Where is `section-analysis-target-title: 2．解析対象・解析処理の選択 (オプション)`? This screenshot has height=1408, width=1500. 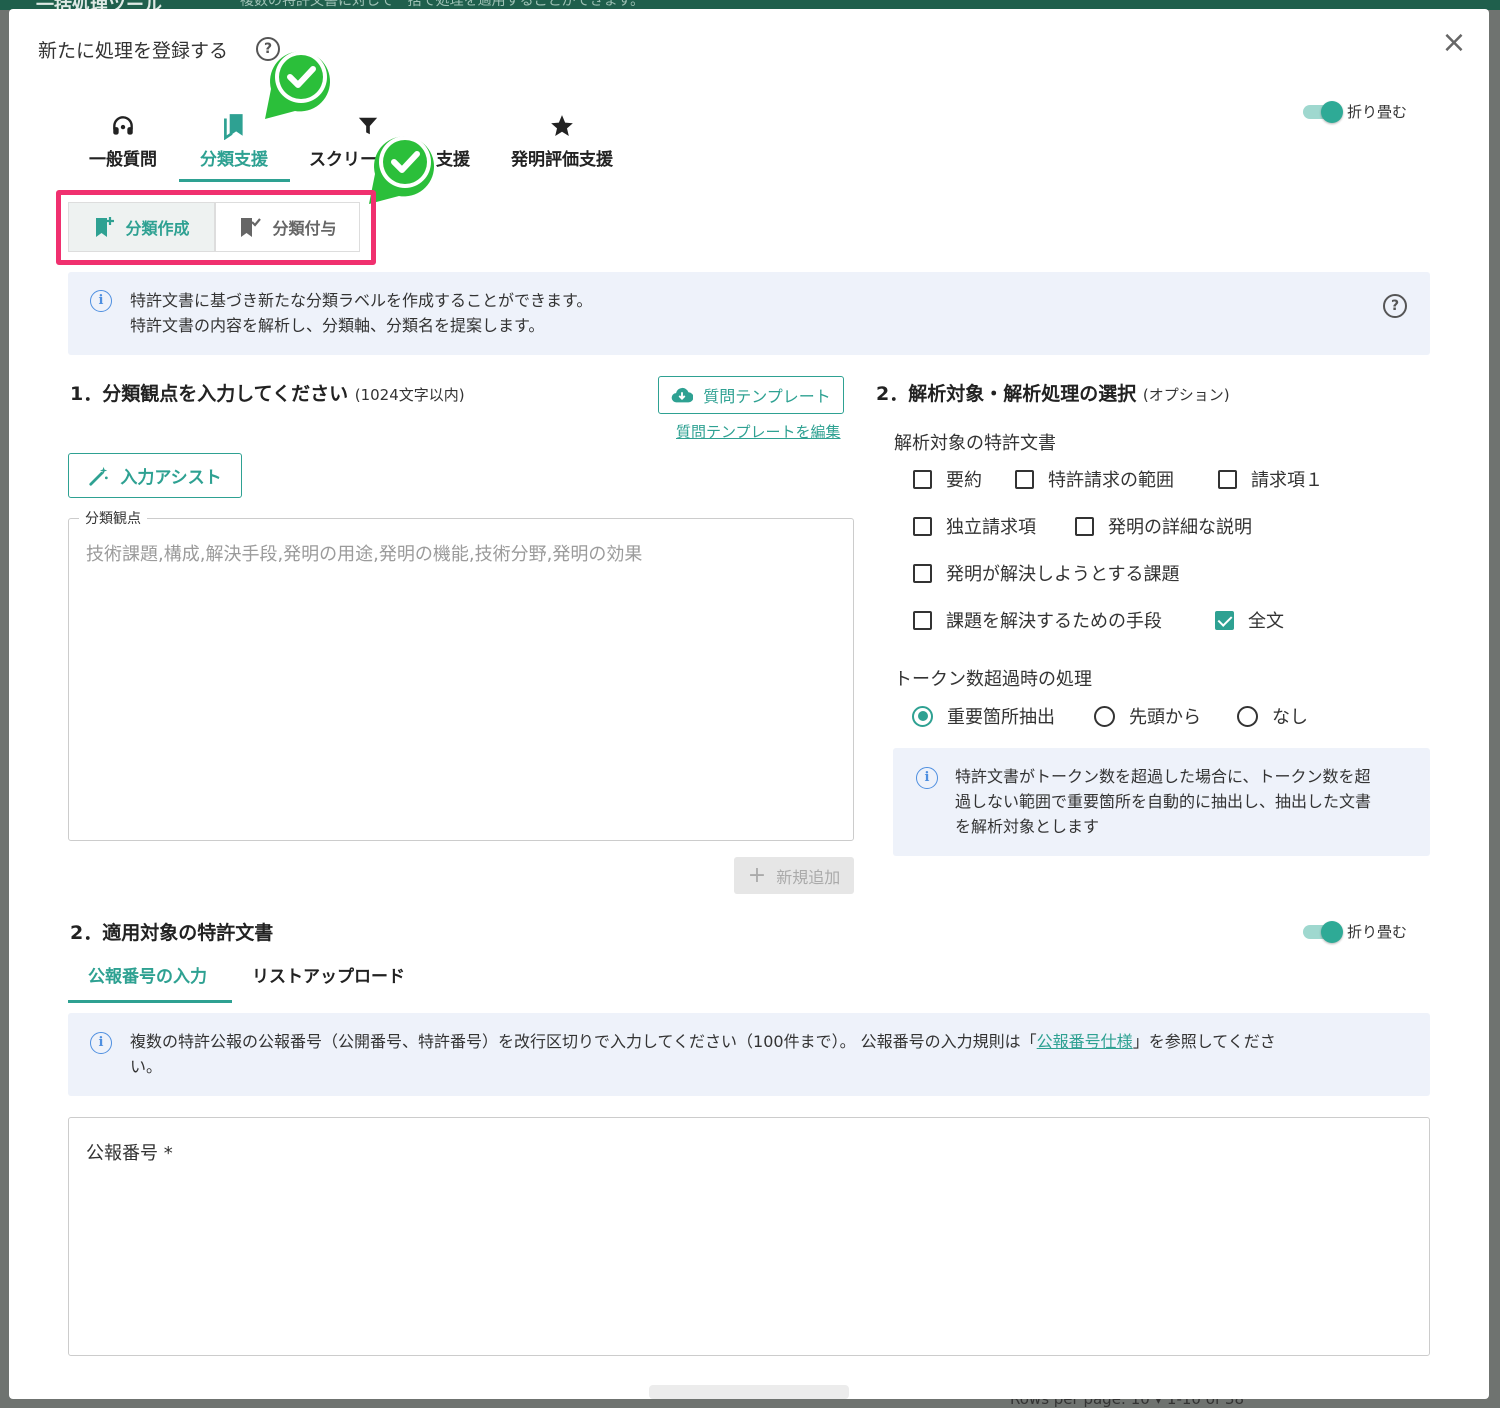 section-analysis-target-title: 2．解析対象・解析処理の選択 (オプション) is located at coordinates (1053, 392).